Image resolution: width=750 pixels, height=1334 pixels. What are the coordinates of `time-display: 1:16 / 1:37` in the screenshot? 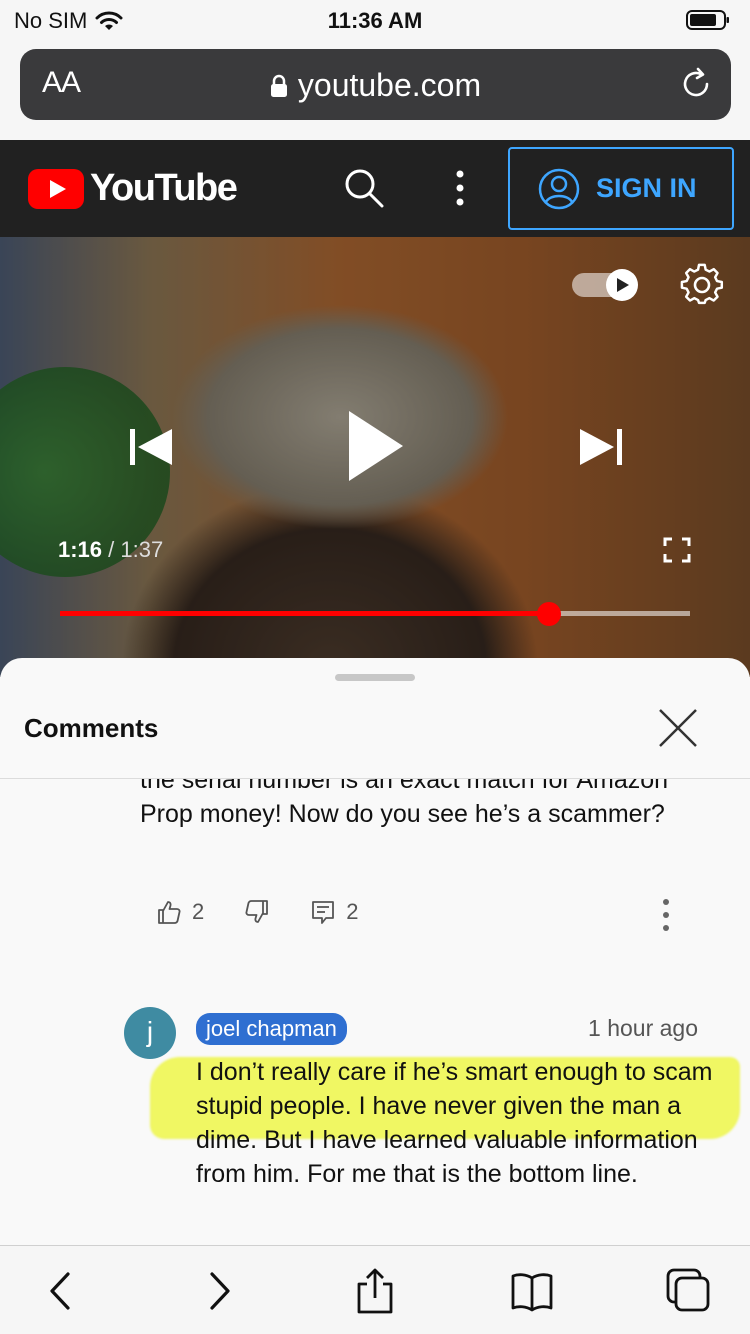 It's located at (110, 550).